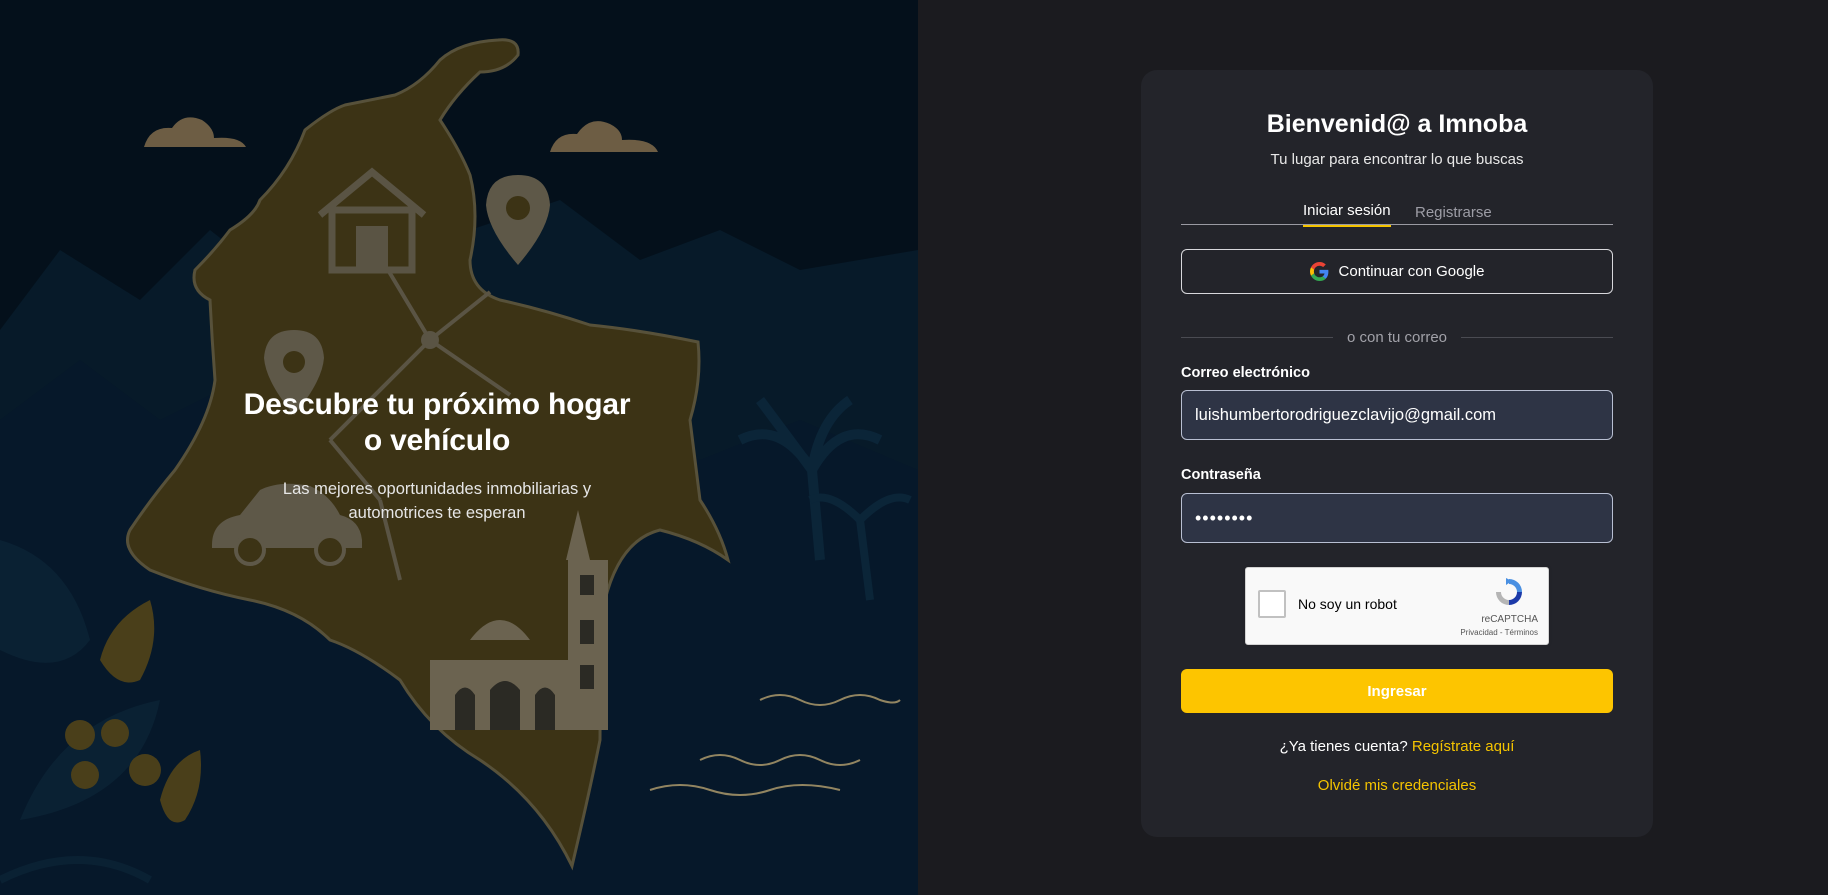 This screenshot has height=895, width=1828. Describe the element at coordinates (1463, 746) in the screenshot. I see `register-link: Regístrate aquí` at that location.